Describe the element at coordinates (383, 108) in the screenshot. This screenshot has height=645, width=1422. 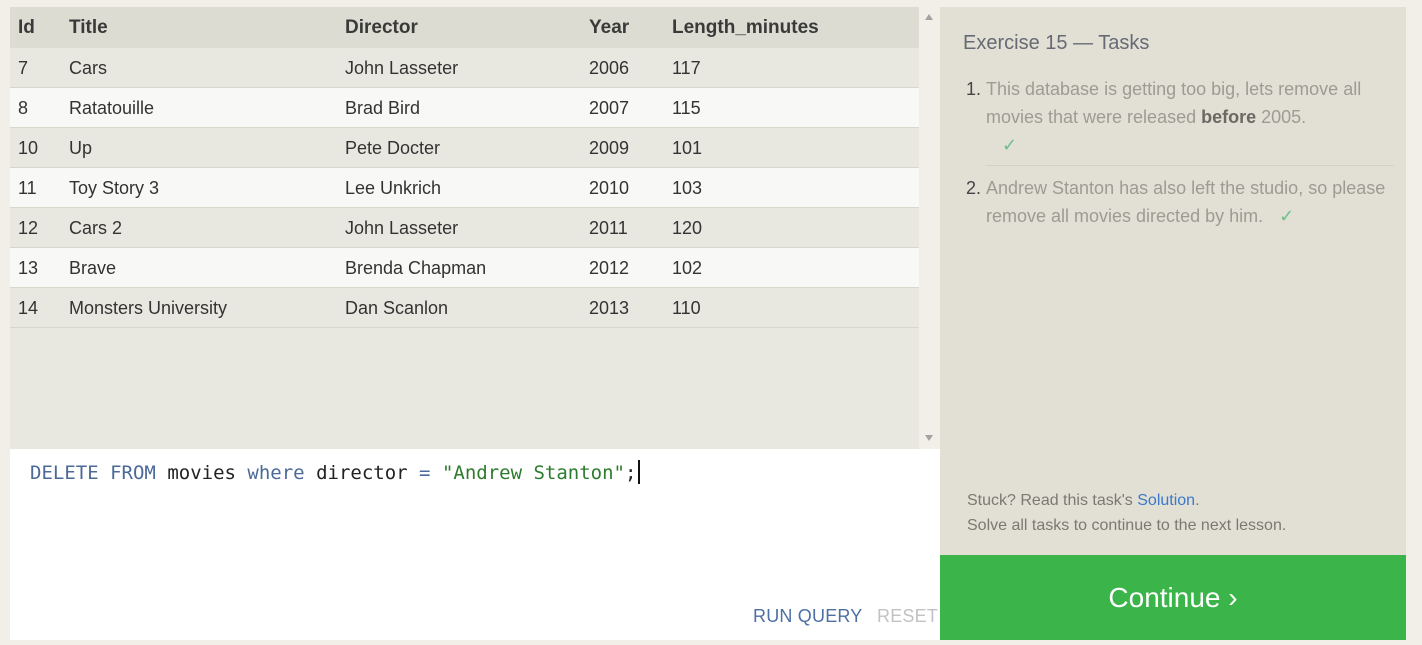
I see `cell-director: Brad Bird` at that location.